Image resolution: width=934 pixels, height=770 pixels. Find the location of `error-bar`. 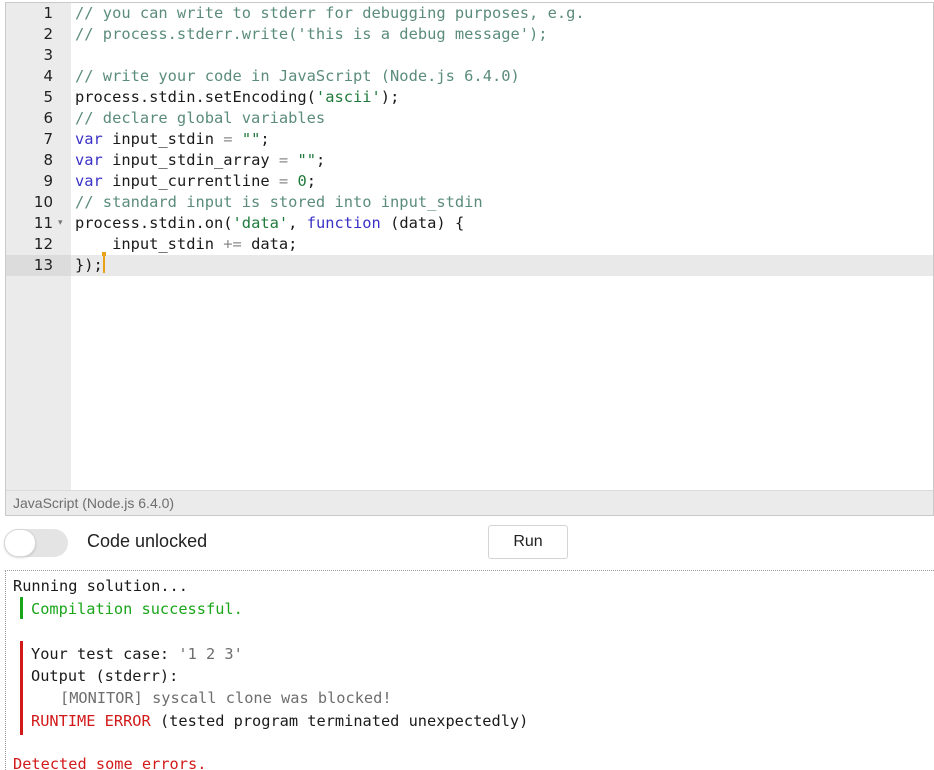

error-bar is located at coordinates (21, 688).